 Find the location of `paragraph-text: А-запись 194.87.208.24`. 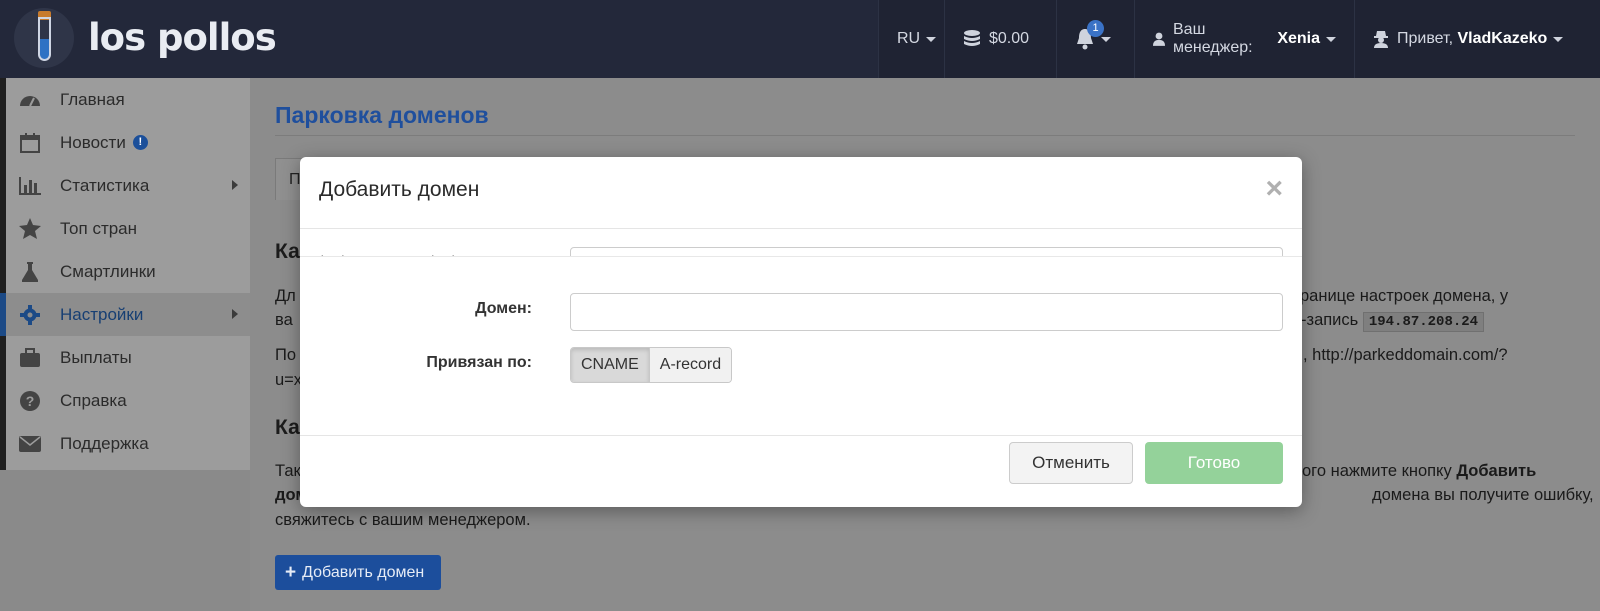

paragraph-text: А-запись 194.87.208.24 is located at coordinates (1387, 321).